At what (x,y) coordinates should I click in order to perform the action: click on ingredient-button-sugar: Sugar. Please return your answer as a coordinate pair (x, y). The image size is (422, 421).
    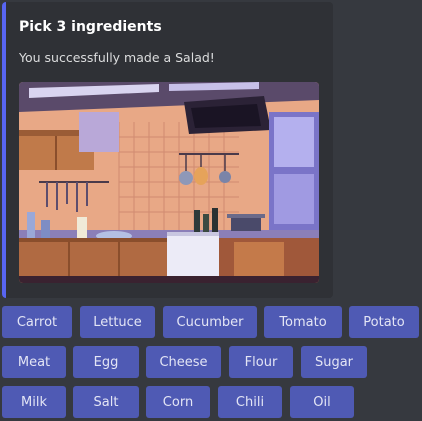
    Looking at the image, I should click on (334, 362).